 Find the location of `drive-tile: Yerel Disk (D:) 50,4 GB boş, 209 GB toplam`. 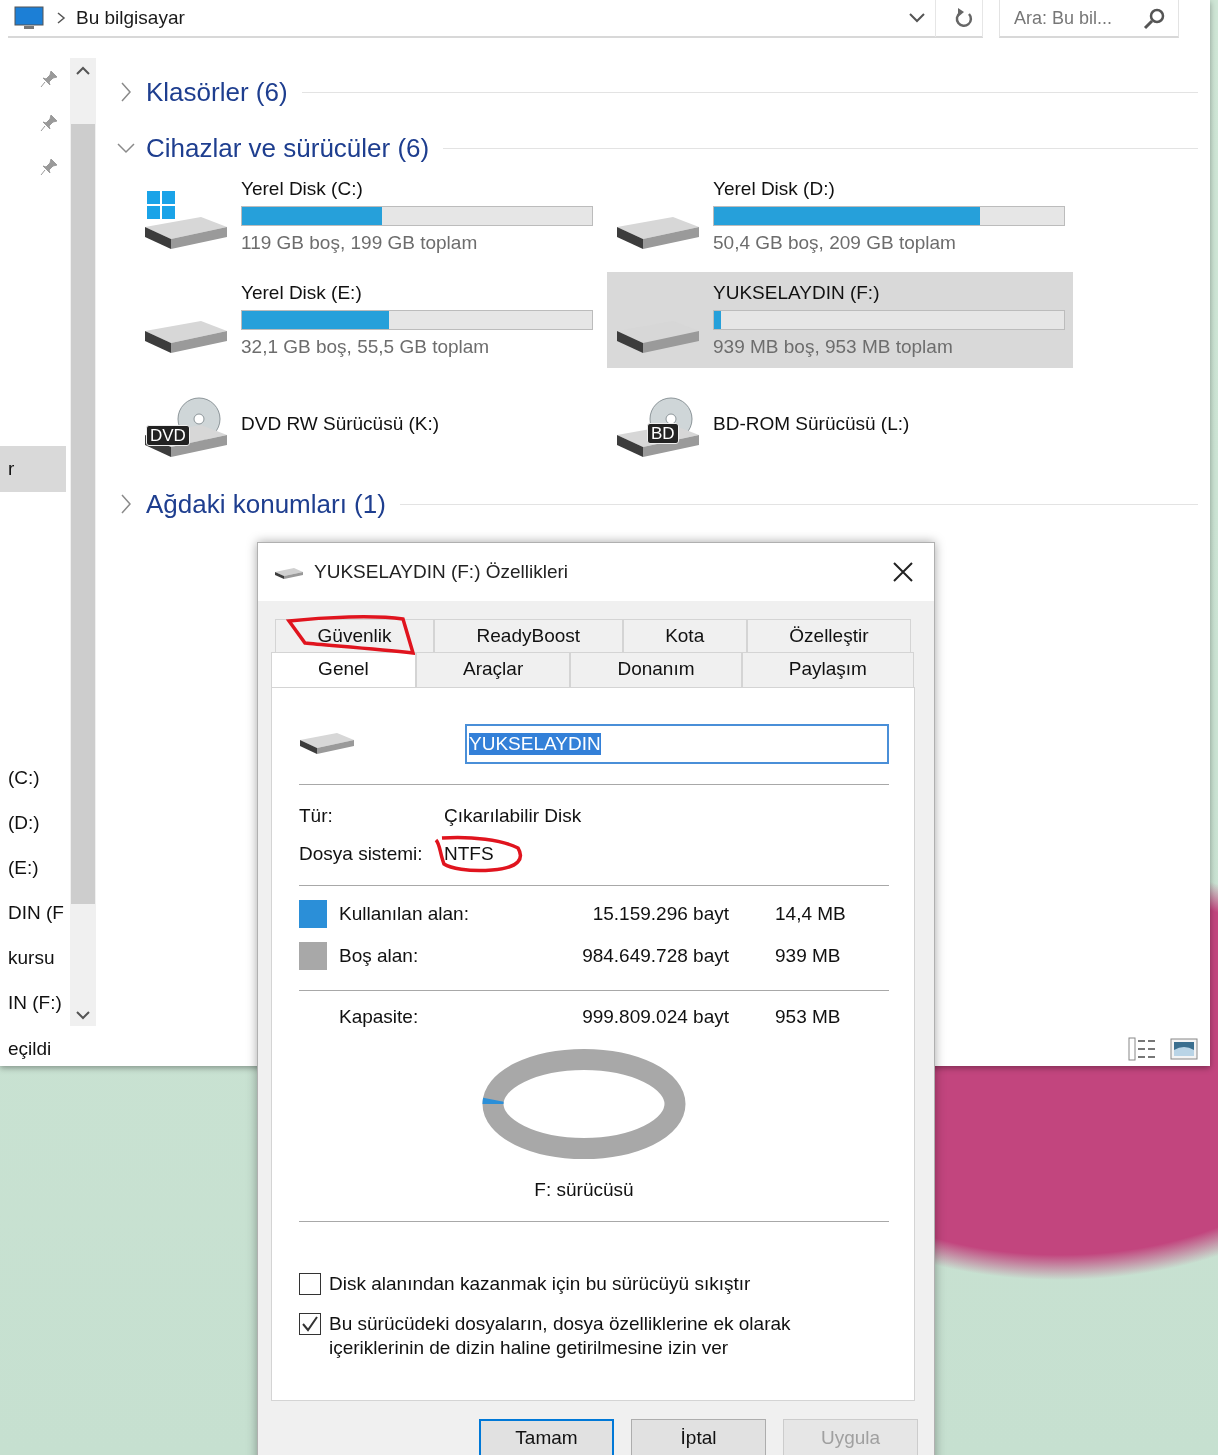

drive-tile: Yerel Disk (D:) 50,4 GB boş, 209 GB toplam is located at coordinates (840, 216).